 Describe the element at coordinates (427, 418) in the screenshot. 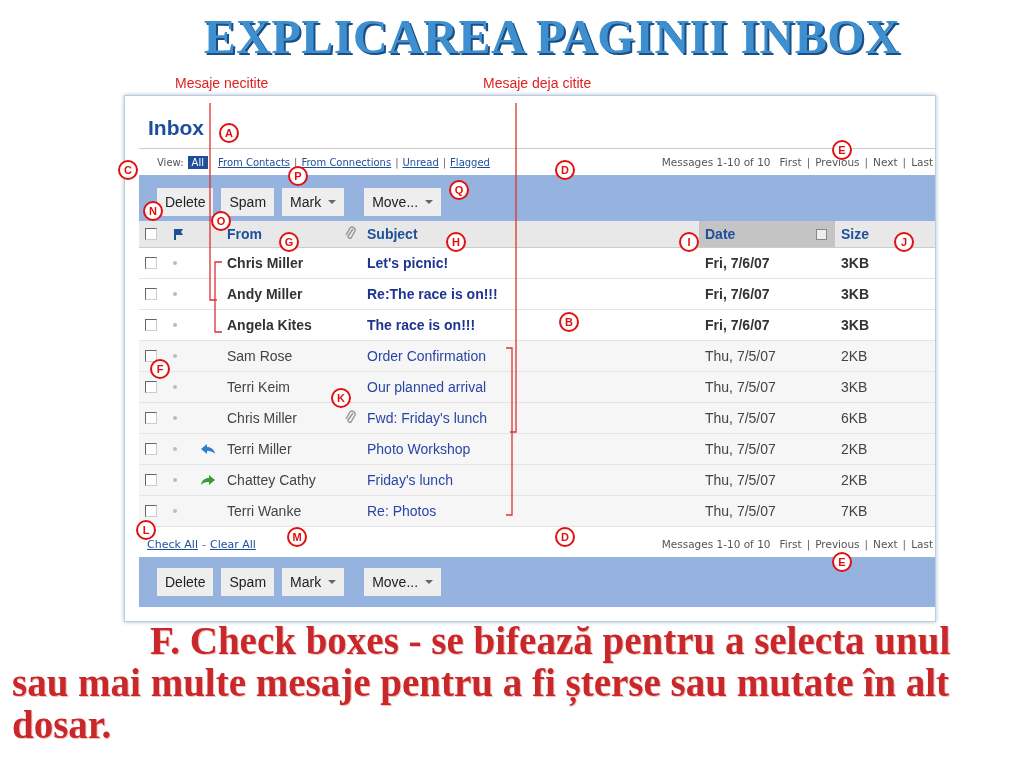

I see `subject-link: Fwd: Friday's lunch` at that location.